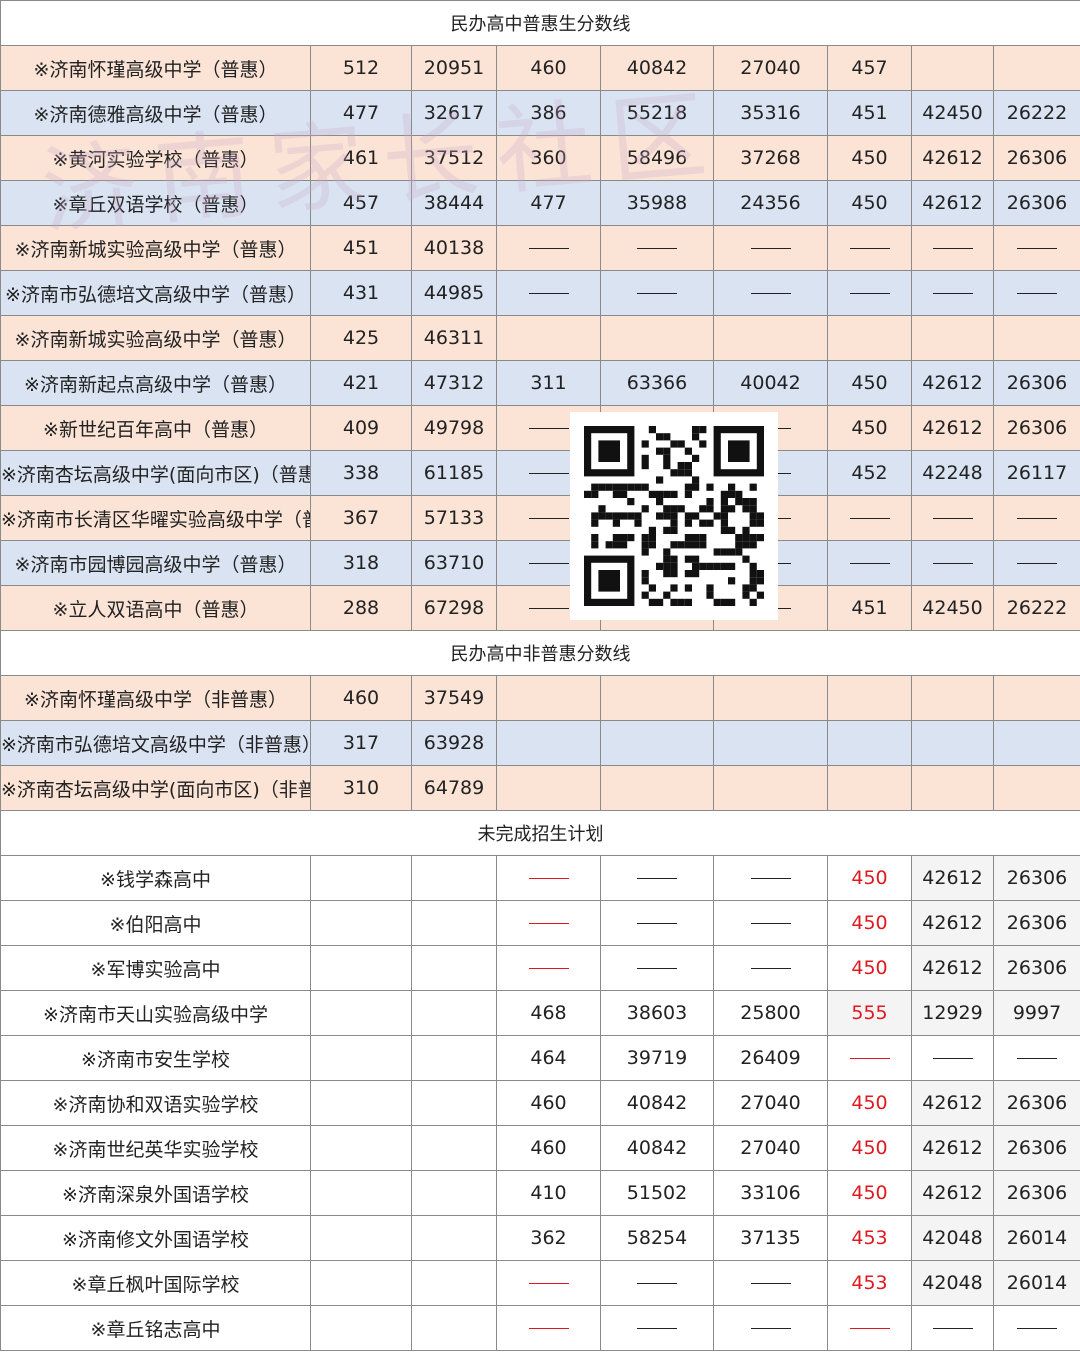  Describe the element at coordinates (454, 743) in the screenshot. I see `table-cell: 63928` at that location.